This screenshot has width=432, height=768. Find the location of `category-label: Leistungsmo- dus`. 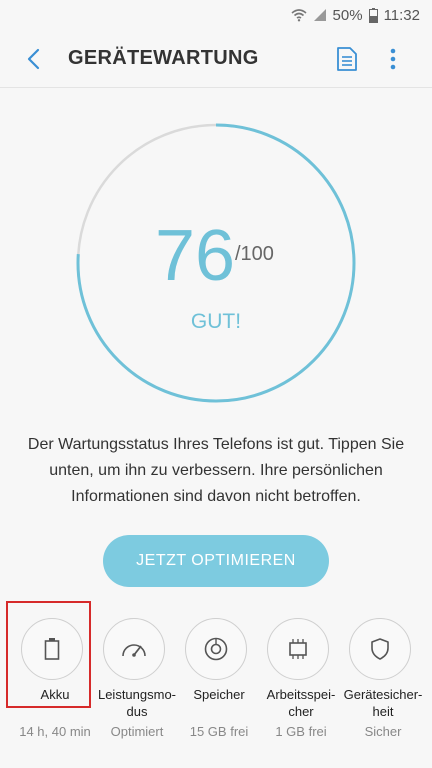

category-label: Leistungsmo- dus is located at coordinates (137, 703).